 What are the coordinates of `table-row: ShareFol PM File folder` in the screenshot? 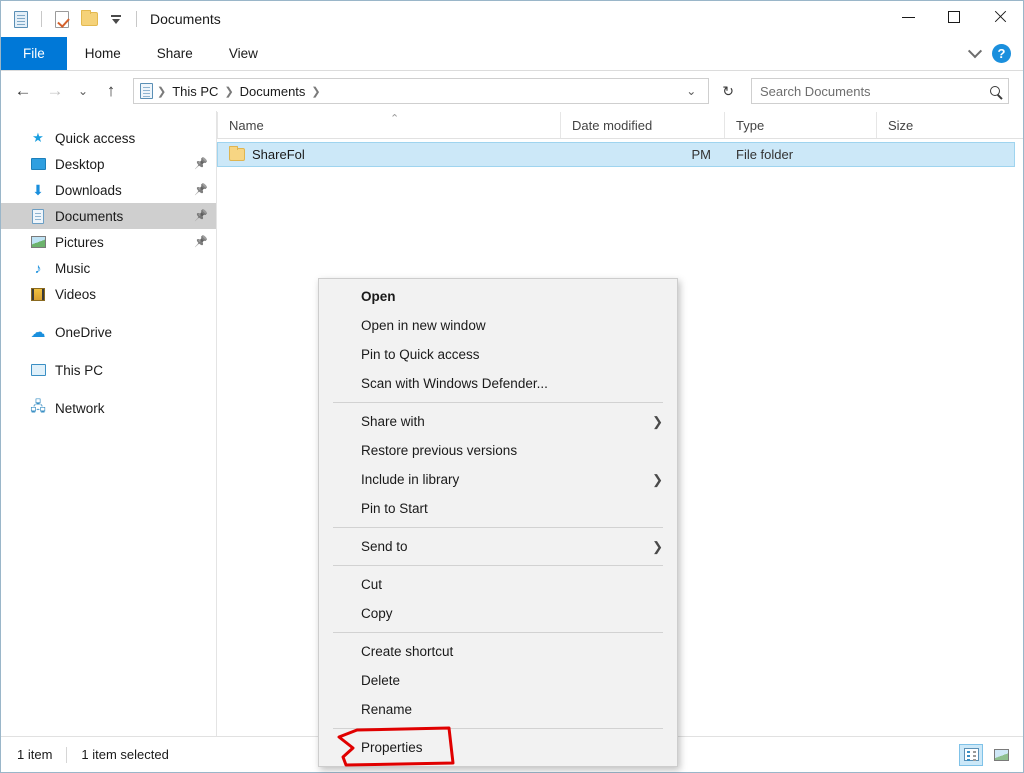 It's located at (616, 154).